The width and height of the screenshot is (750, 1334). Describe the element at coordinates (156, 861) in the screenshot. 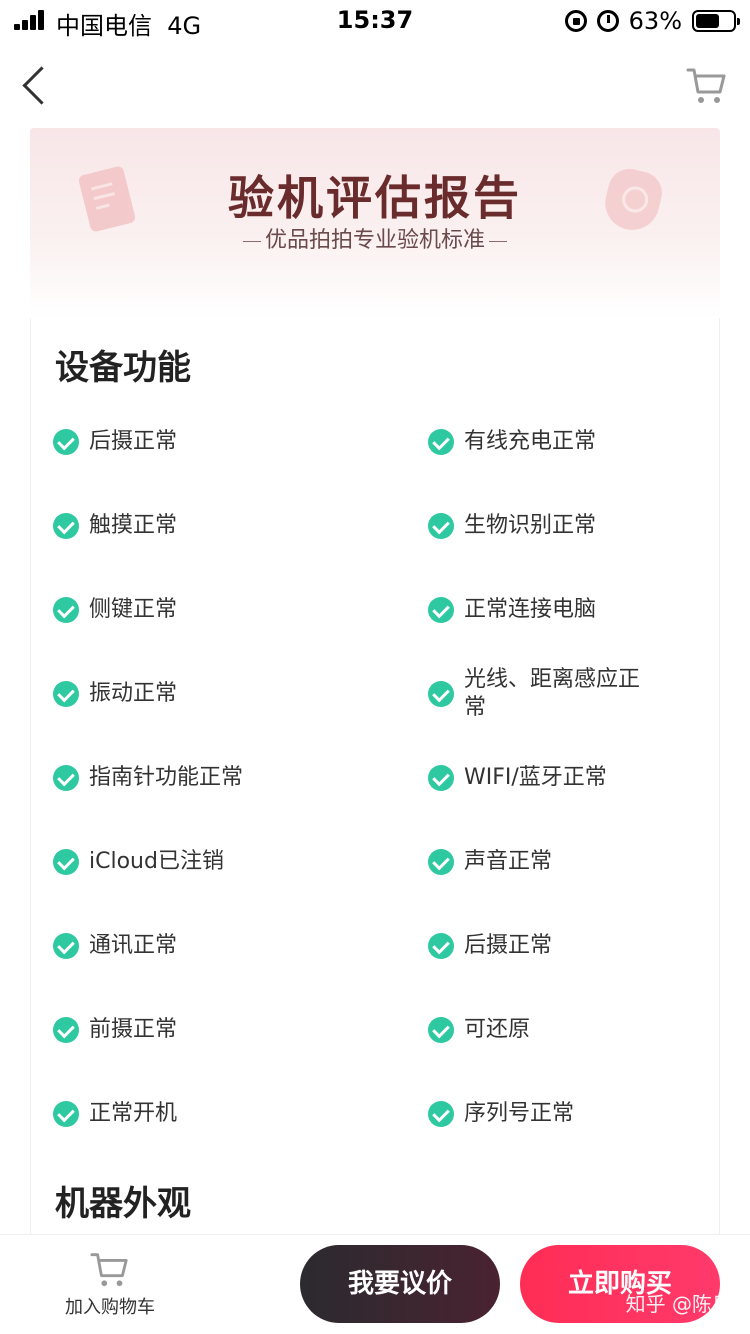

I see `check-item-label: iCloud已注销` at that location.